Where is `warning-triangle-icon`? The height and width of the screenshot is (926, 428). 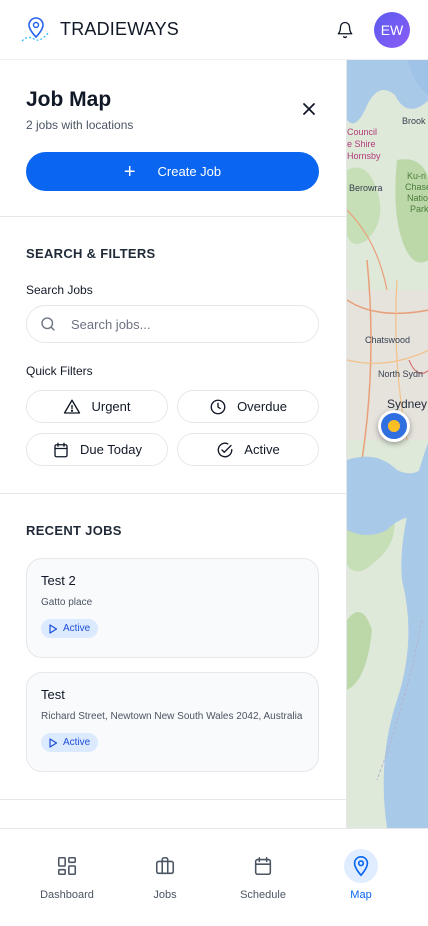
warning-triangle-icon is located at coordinates (72, 406).